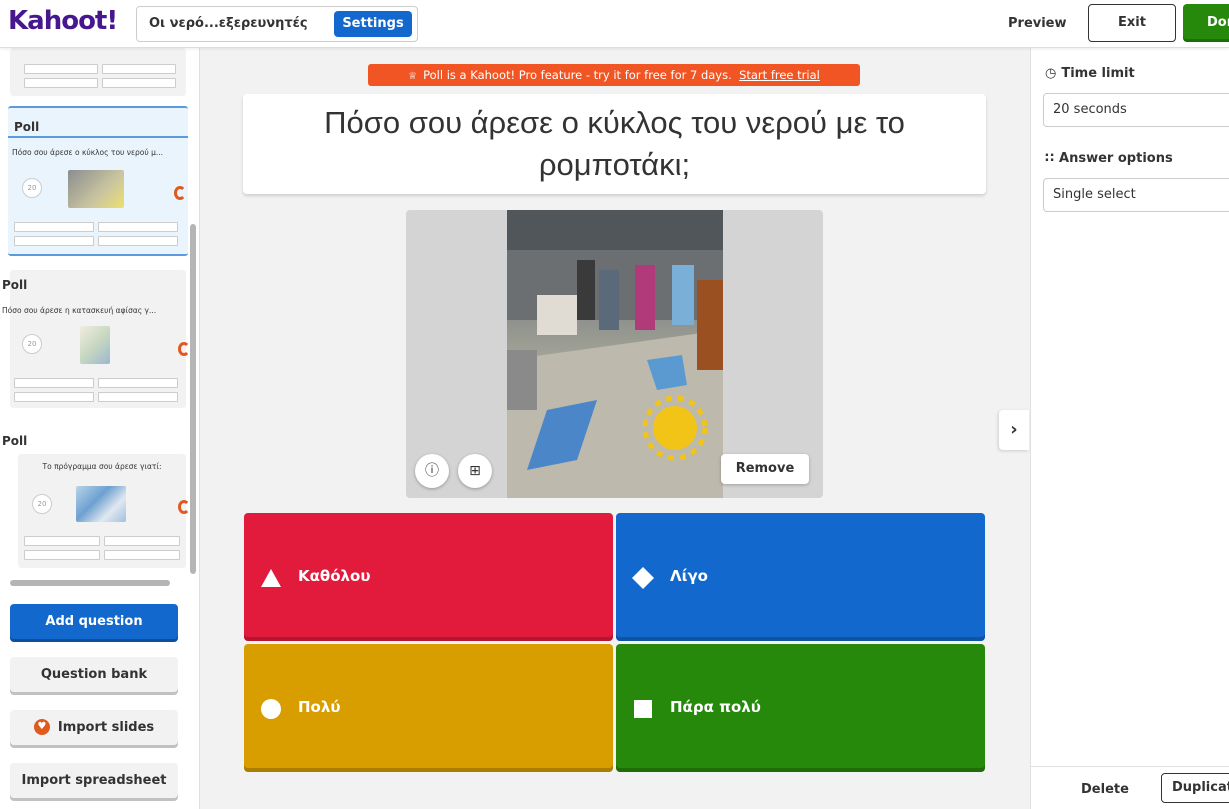 The width and height of the screenshot is (1229, 809). I want to click on crop-icon: ⊞, so click(475, 471).